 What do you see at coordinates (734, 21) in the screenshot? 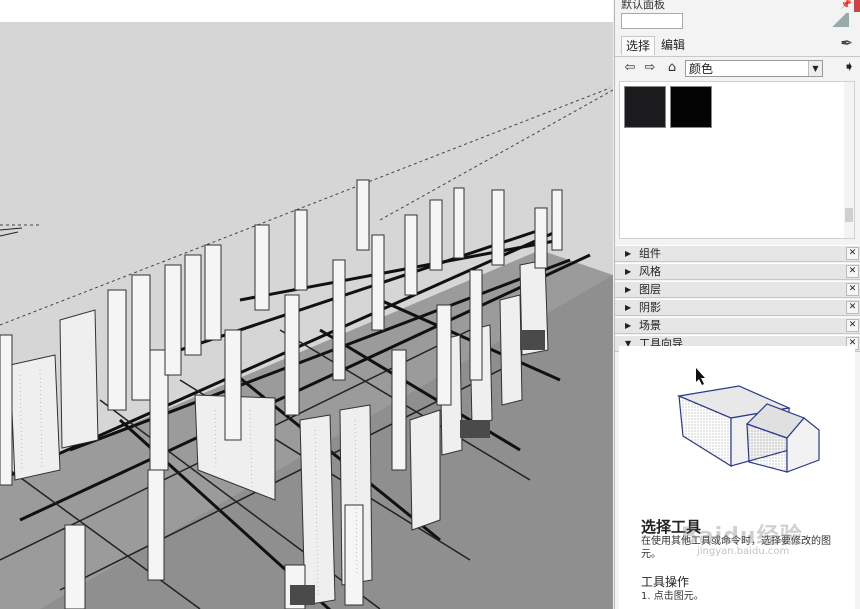
I see `material-preview` at bounding box center [734, 21].